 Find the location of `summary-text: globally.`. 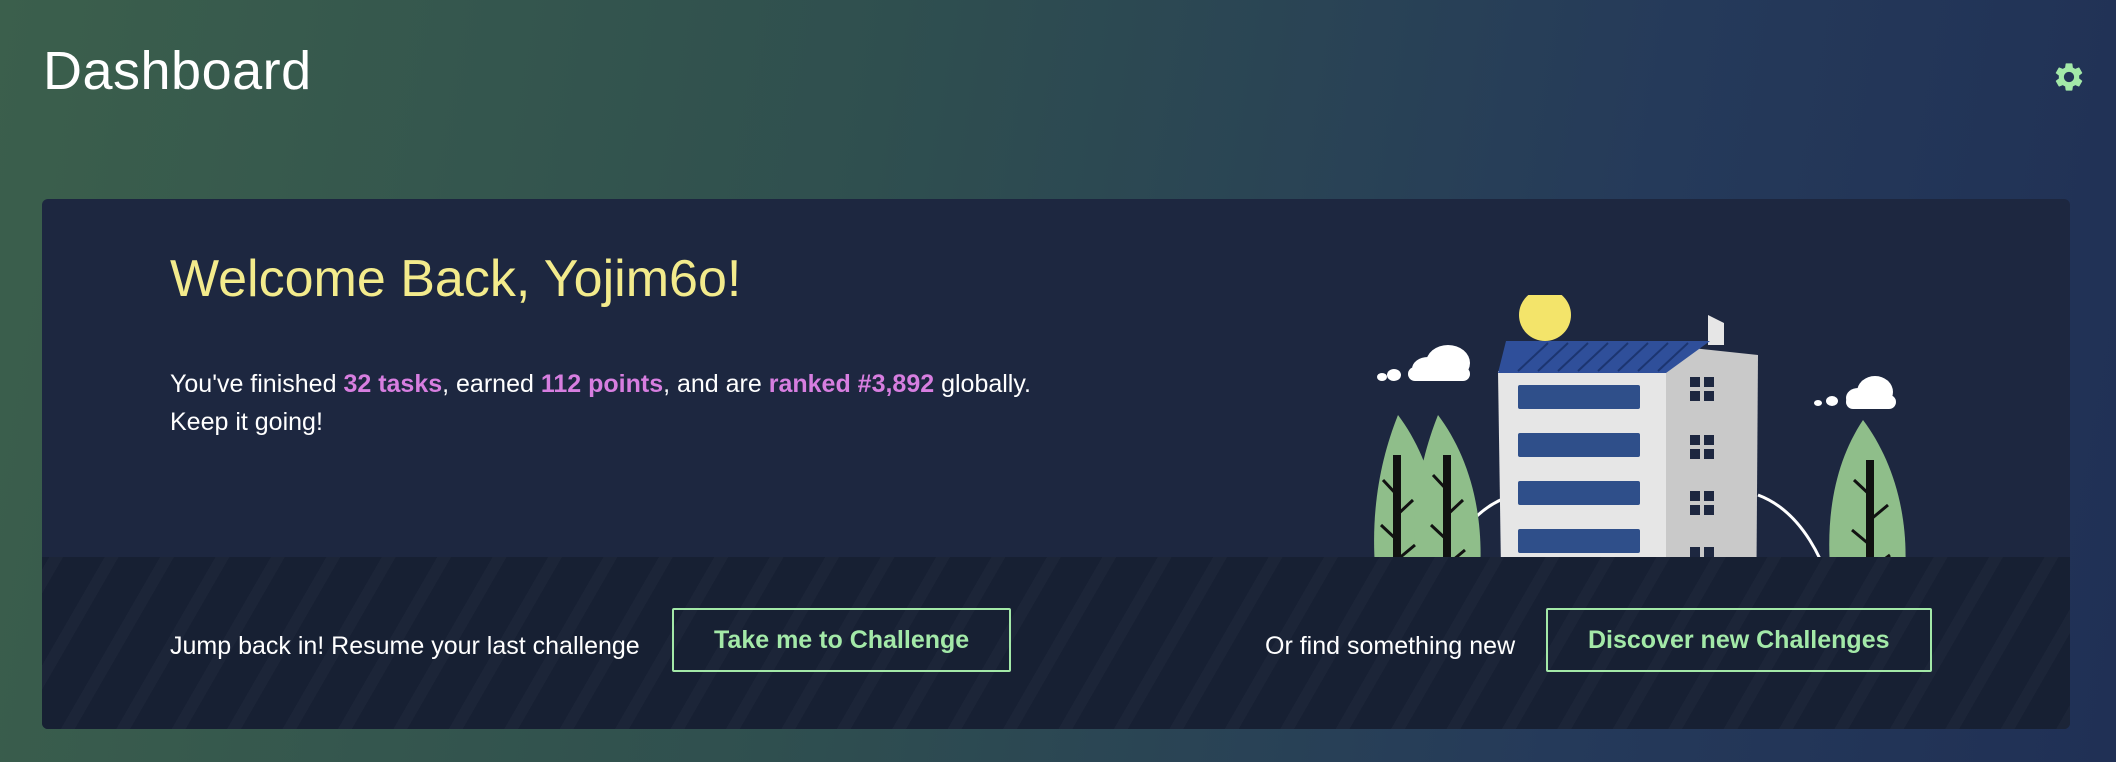

summary-text: globally. is located at coordinates (982, 384).